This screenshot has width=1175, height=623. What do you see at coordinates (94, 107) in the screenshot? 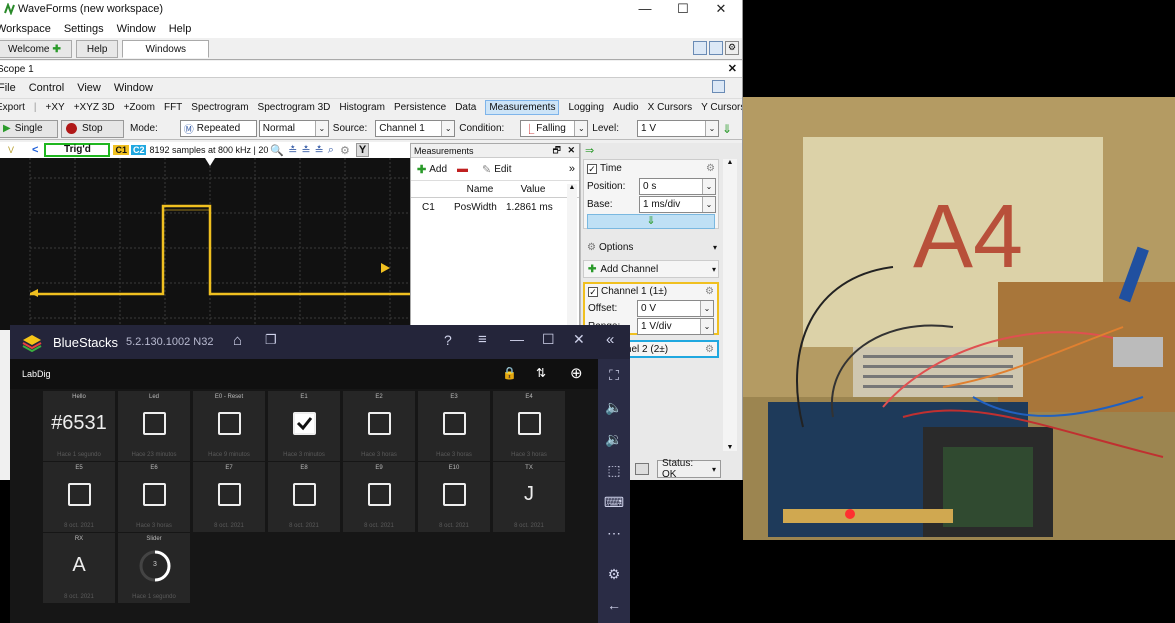
I see `tool-xyz: +XYZ 3D` at bounding box center [94, 107].